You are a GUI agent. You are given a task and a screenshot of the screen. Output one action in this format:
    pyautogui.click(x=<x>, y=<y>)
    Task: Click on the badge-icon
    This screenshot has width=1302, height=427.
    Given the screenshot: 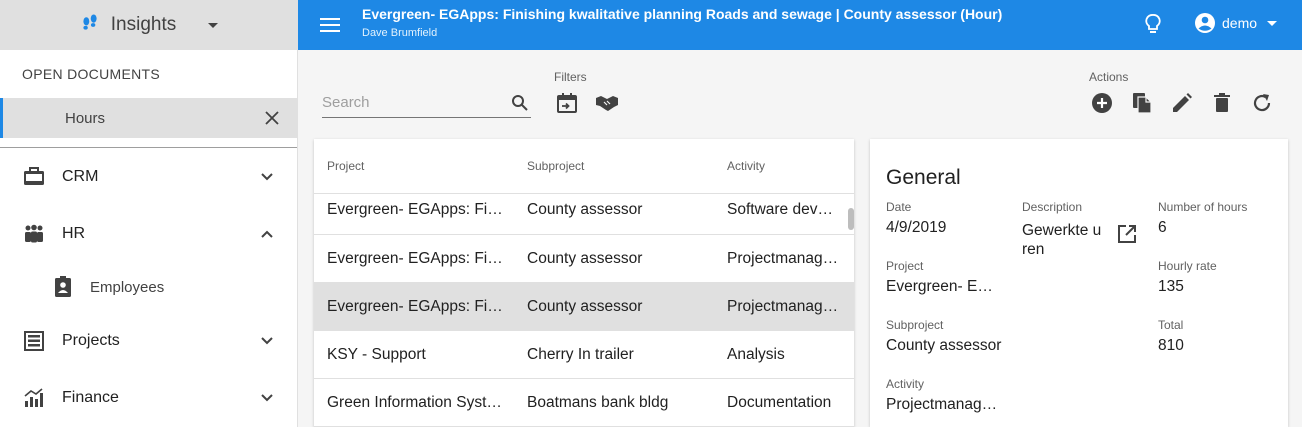 What is the action you would take?
    pyautogui.click(x=63, y=286)
    